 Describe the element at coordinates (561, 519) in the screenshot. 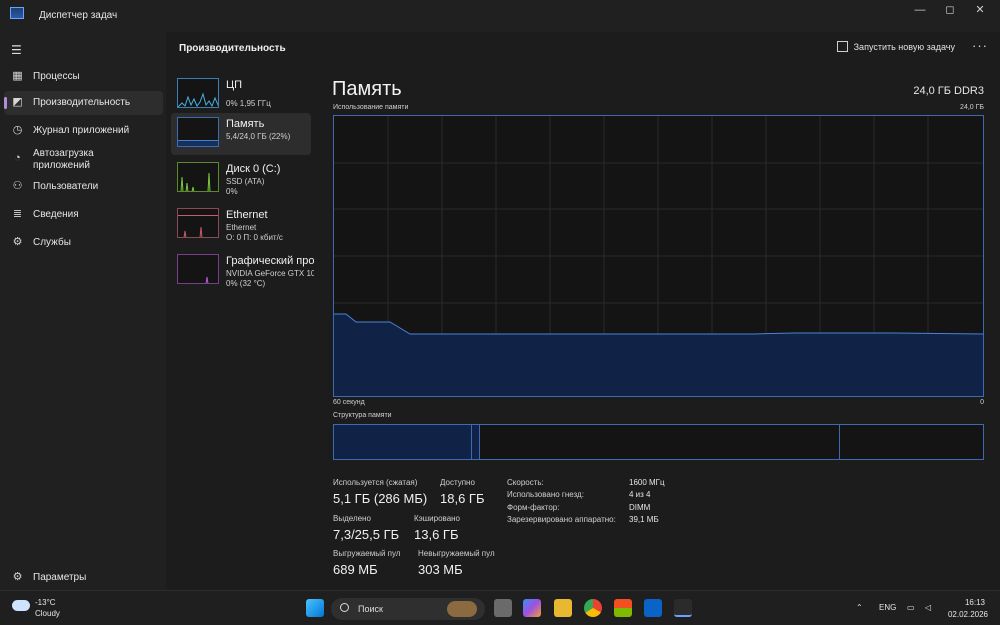

I see `hardware-reserved-label: Зарезервировано аппаратно:` at that location.